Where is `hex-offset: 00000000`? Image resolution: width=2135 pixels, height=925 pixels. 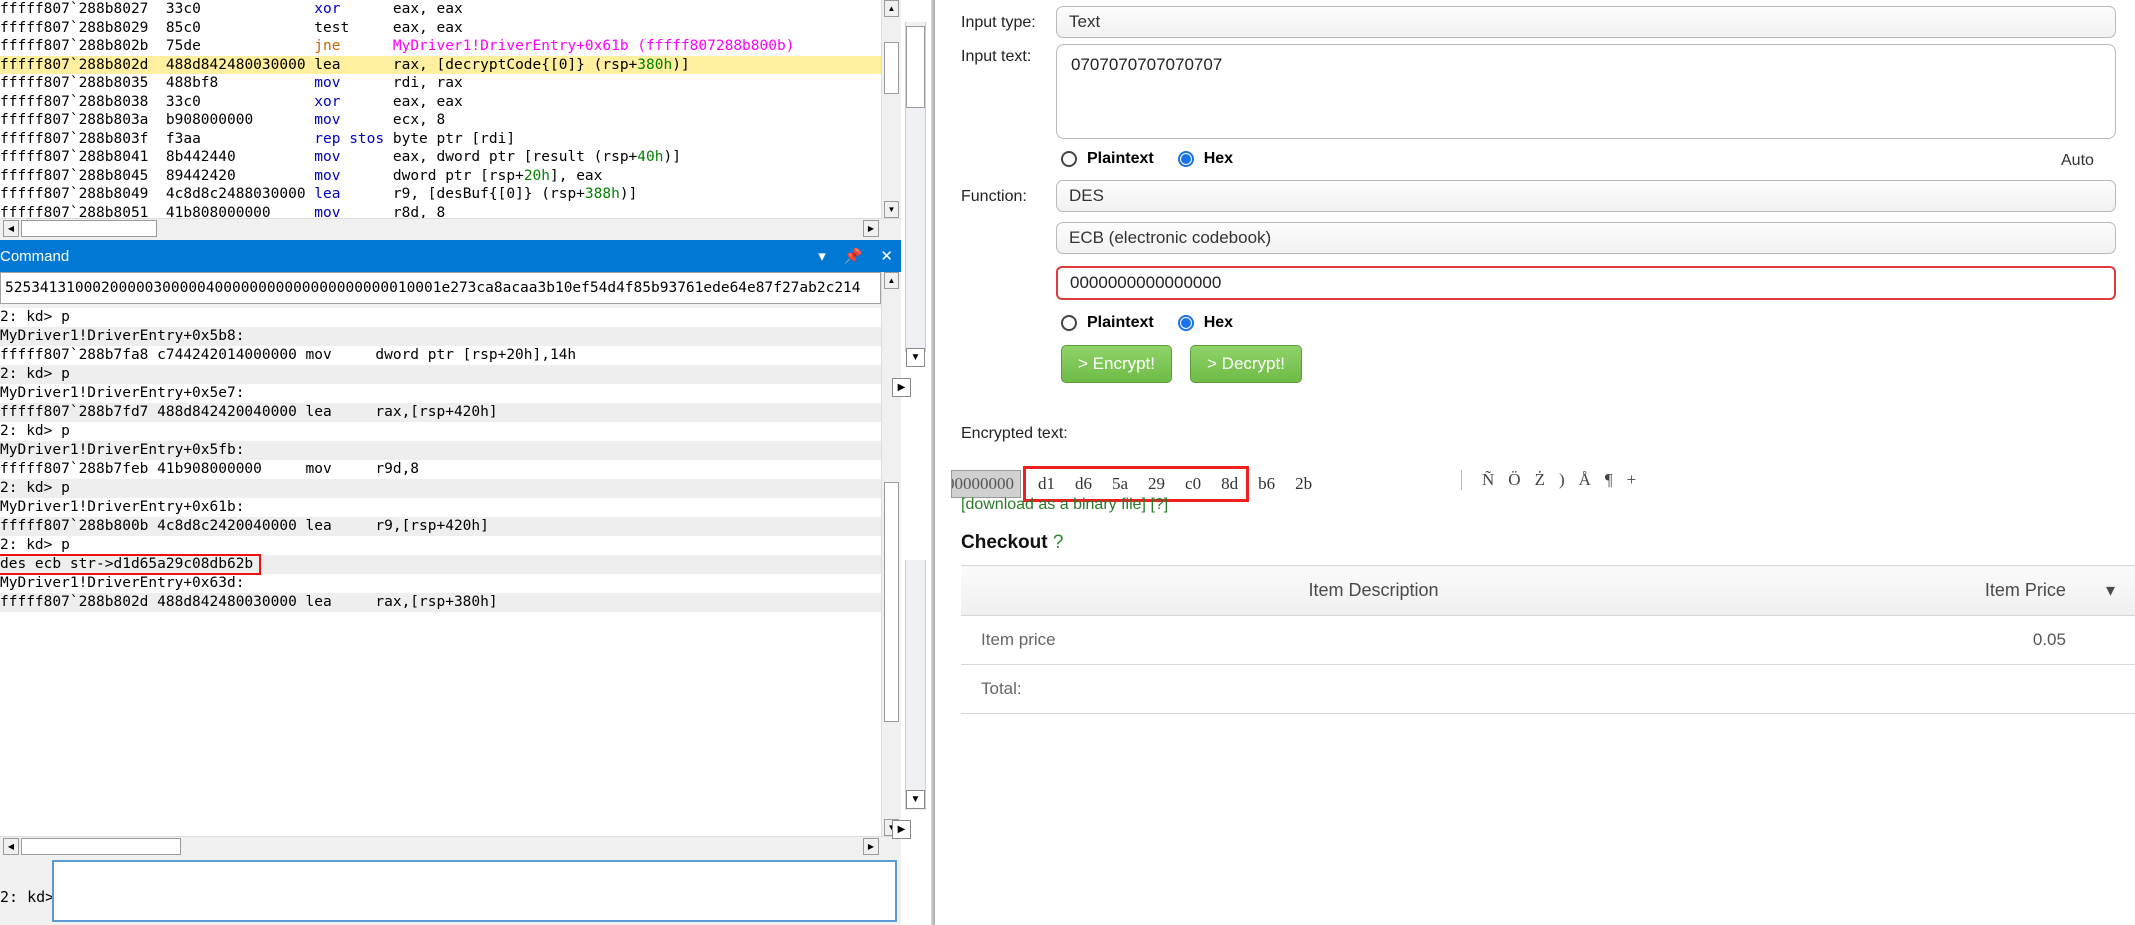 hex-offset: 00000000 is located at coordinates (986, 484).